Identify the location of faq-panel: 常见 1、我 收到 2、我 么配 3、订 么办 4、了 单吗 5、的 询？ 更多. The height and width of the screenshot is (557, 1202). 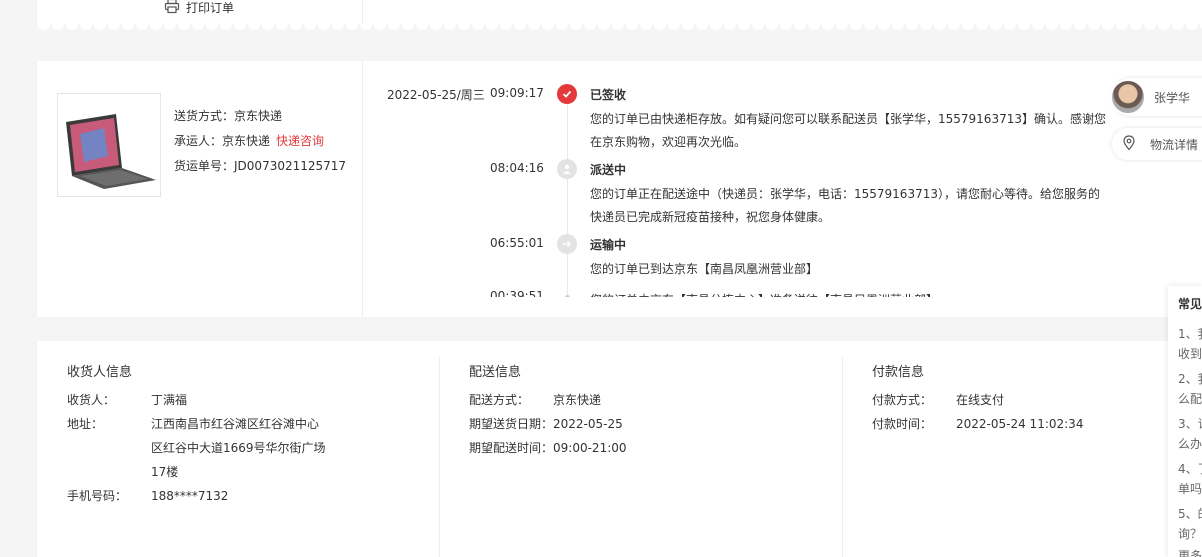
(1185, 421).